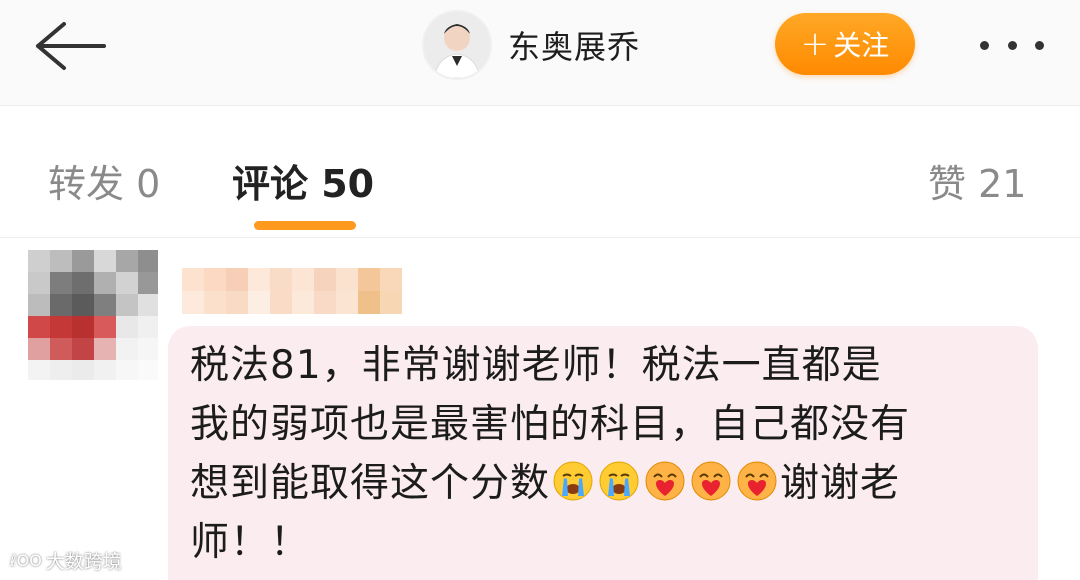 The width and height of the screenshot is (1080, 580). I want to click on follow-label: 关注, so click(861, 45).